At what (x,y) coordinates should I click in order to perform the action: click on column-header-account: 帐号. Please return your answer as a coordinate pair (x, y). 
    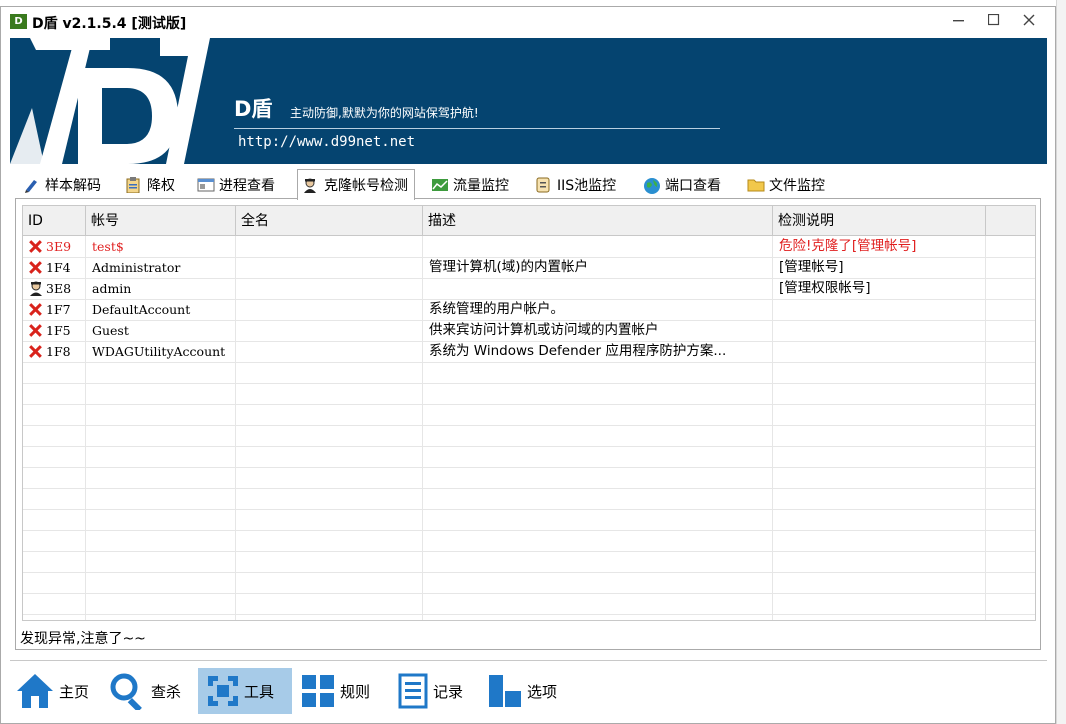
    Looking at the image, I should click on (161, 221).